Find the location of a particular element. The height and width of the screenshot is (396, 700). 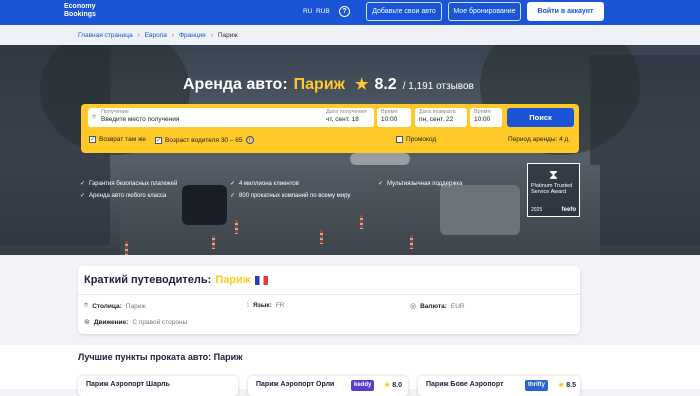

supplier-logo: keddy is located at coordinates (363, 385).